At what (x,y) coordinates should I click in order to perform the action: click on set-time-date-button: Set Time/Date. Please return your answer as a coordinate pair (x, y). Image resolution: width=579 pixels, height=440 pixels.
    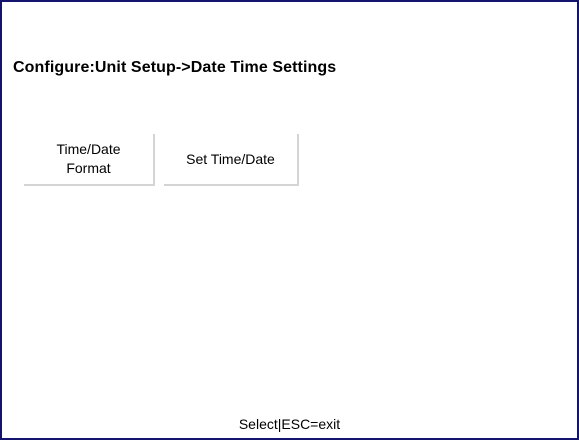
    Looking at the image, I should click on (231, 160).